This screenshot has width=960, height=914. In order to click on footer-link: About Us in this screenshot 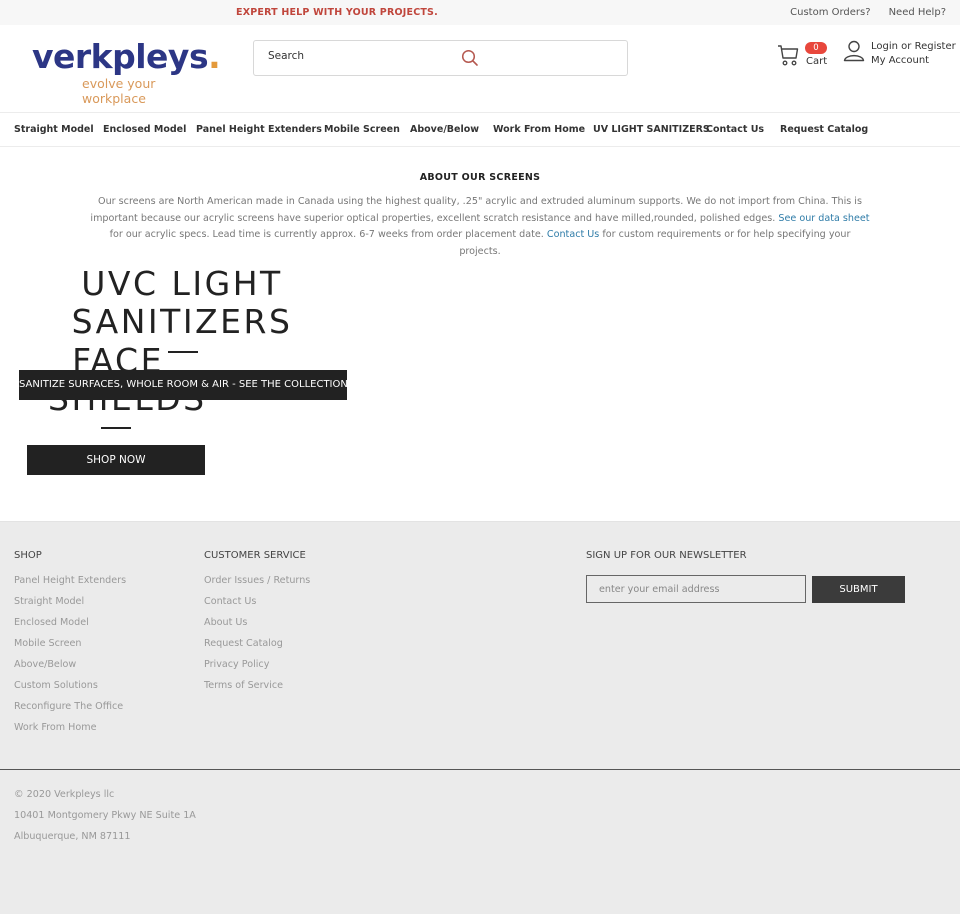, I will do `click(257, 627)`.